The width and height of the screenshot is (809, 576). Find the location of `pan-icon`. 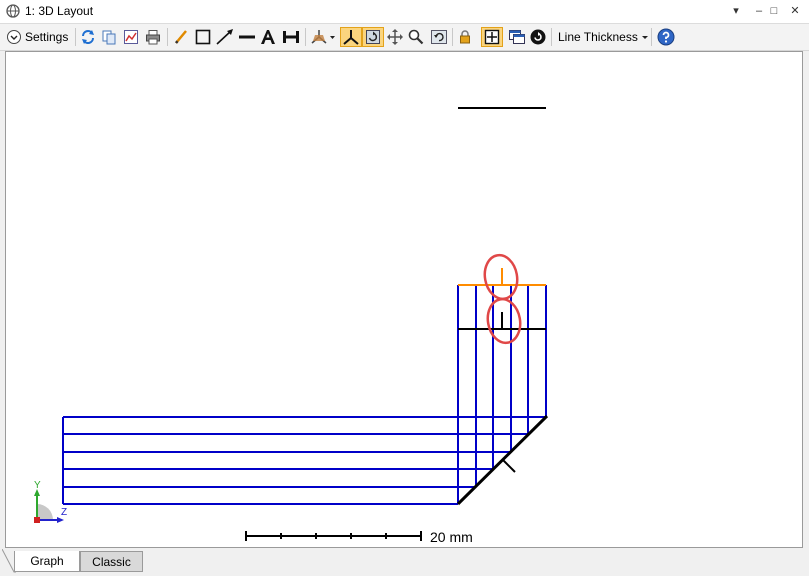

pan-icon is located at coordinates (395, 37).